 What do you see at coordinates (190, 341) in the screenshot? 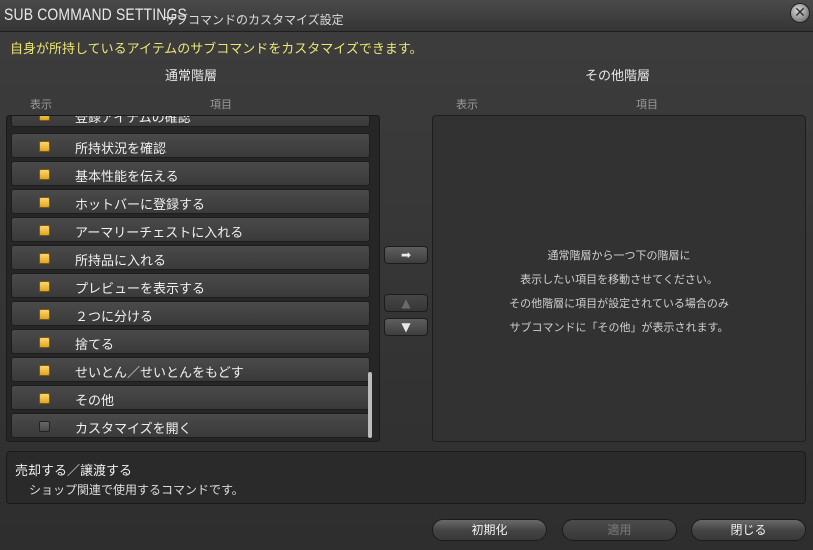
I see `list-item: 捨てる` at bounding box center [190, 341].